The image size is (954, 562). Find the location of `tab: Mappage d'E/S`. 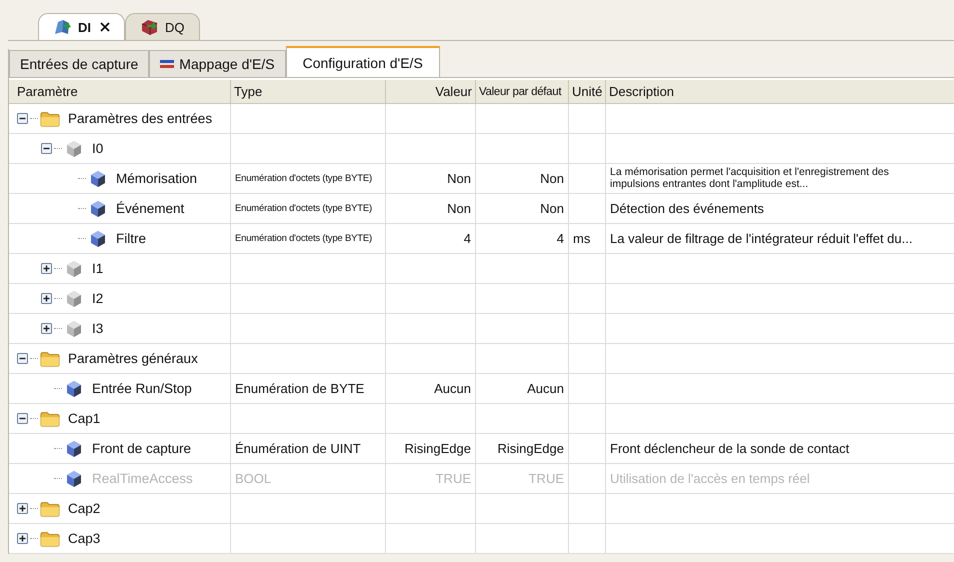

tab: Mappage d'E/S is located at coordinates (217, 63).